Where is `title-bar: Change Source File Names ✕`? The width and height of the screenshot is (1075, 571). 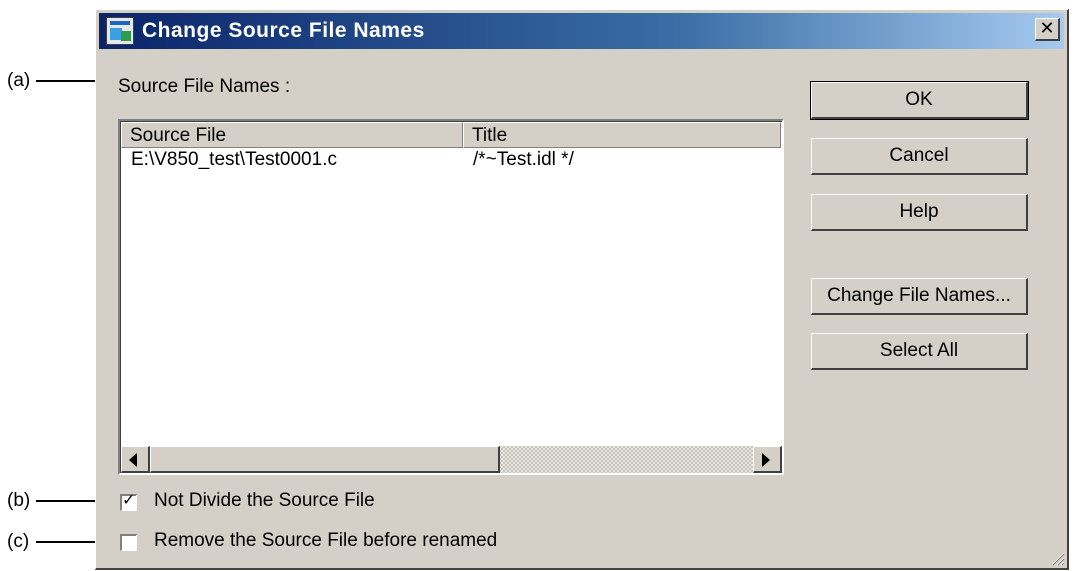 title-bar: Change Source File Names ✕ is located at coordinates (581, 31).